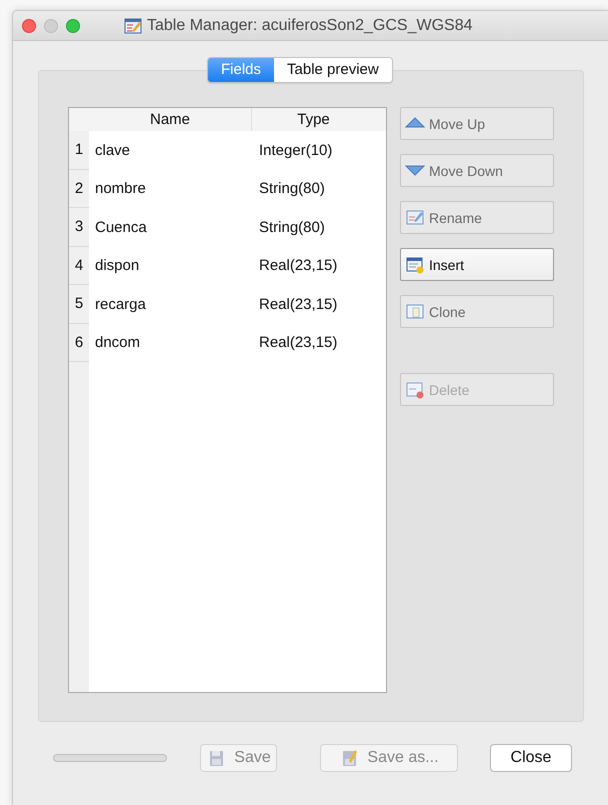  Describe the element at coordinates (121, 227) in the screenshot. I see `table-cell-text: Cuenca` at that location.